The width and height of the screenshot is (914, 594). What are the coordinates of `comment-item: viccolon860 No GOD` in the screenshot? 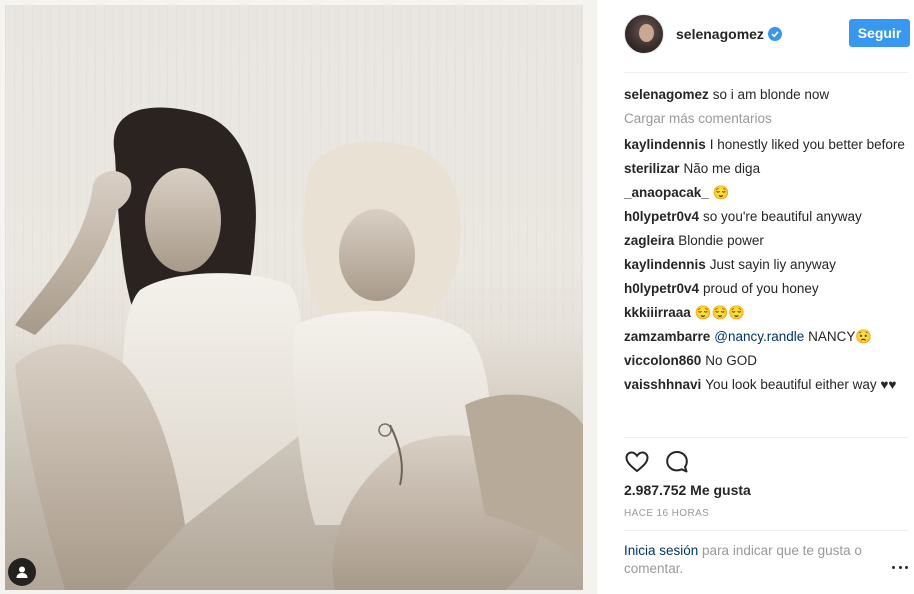 It's located at (766, 361).